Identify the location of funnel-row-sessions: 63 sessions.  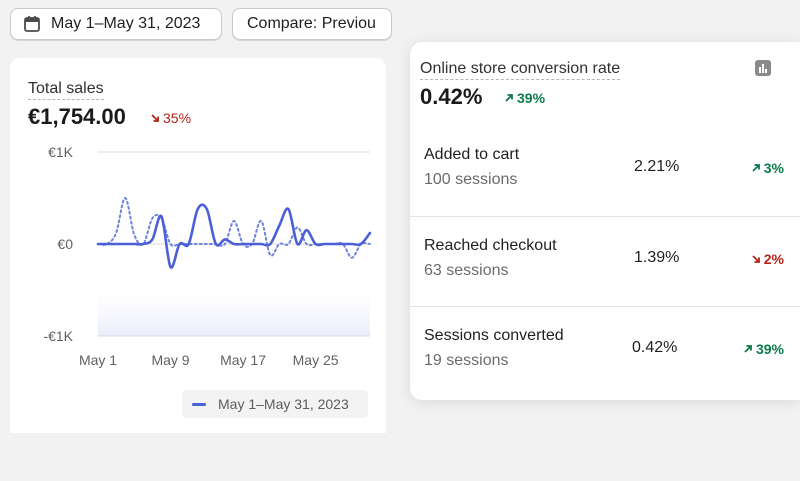
(466, 270).